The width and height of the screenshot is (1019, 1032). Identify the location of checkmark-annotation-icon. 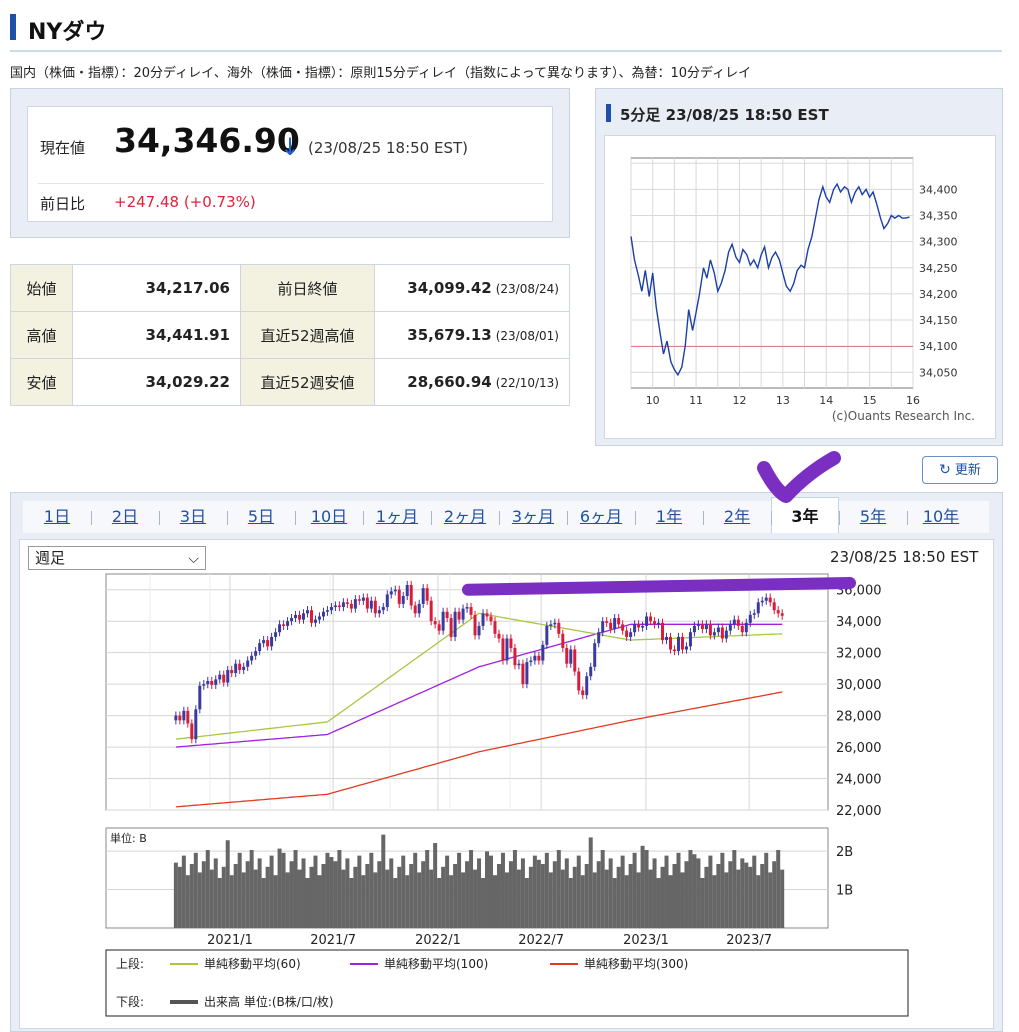
(799, 477).